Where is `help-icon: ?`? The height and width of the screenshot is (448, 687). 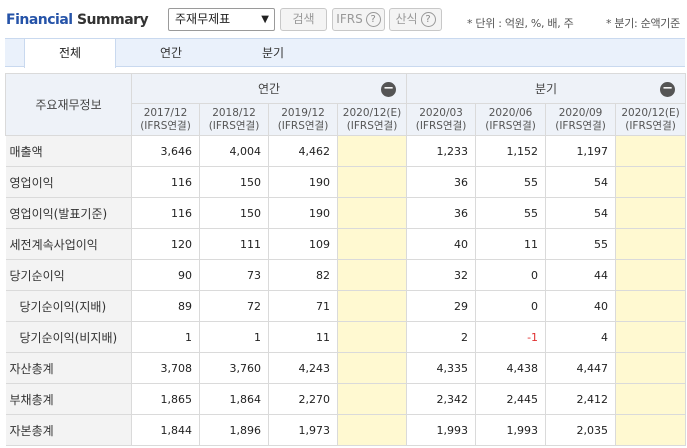
help-icon: ? is located at coordinates (373, 19).